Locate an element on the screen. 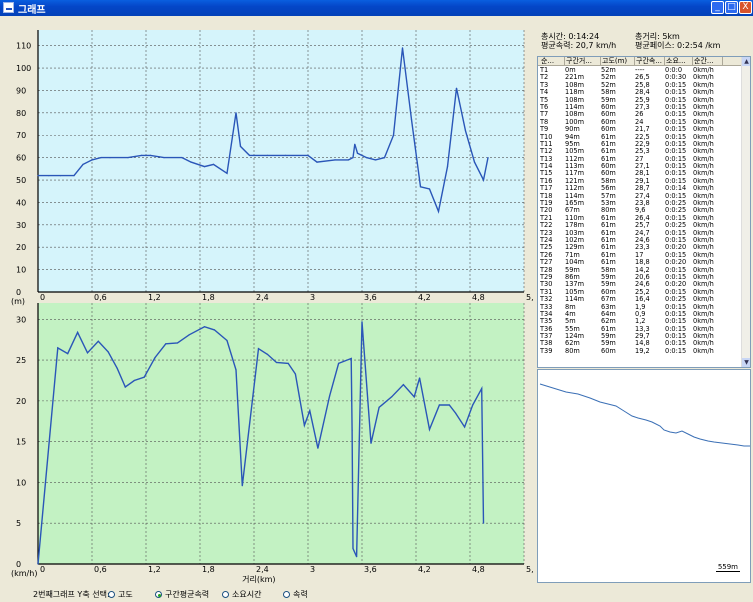 Image resolution: width=753 pixels, height=602 pixels. radio-elapsed-time: 소요시간 is located at coordinates (241, 594).